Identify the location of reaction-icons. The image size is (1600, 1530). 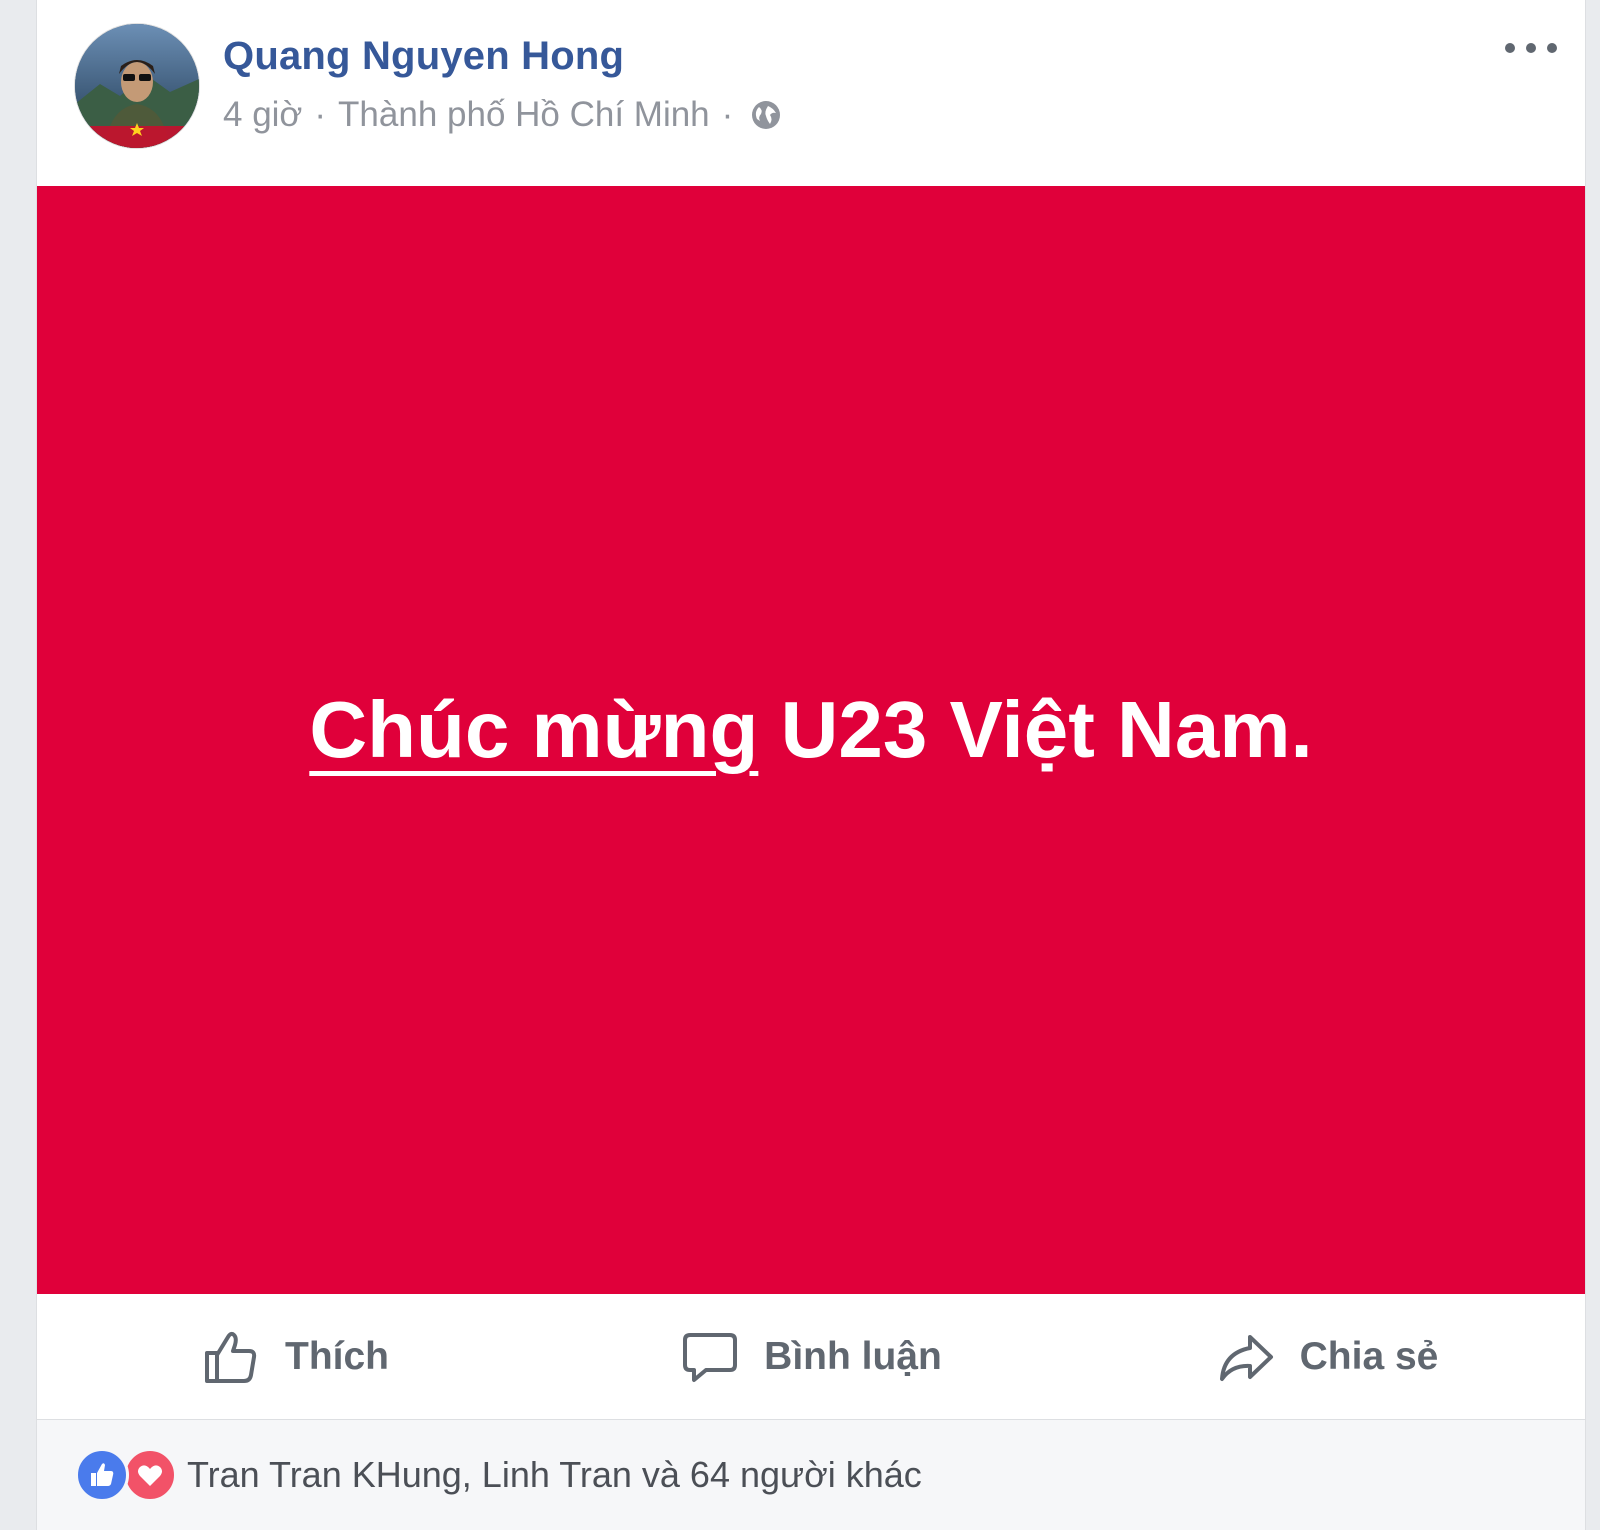
(126, 1475).